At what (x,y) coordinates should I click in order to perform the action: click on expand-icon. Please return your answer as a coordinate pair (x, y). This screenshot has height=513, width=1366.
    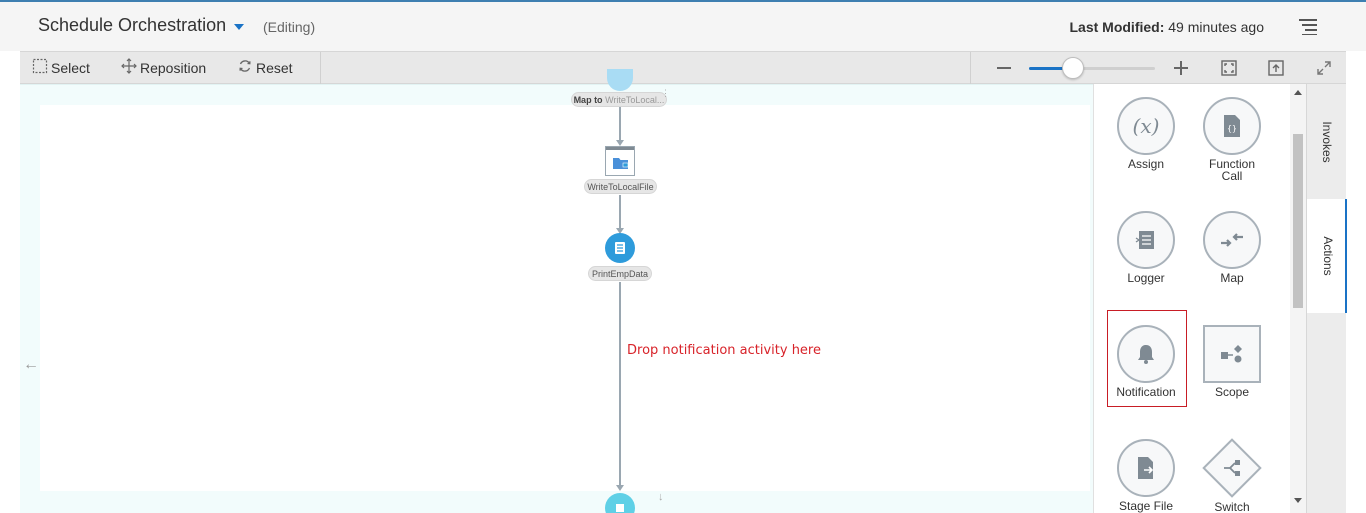
    Looking at the image, I should click on (1324, 68).